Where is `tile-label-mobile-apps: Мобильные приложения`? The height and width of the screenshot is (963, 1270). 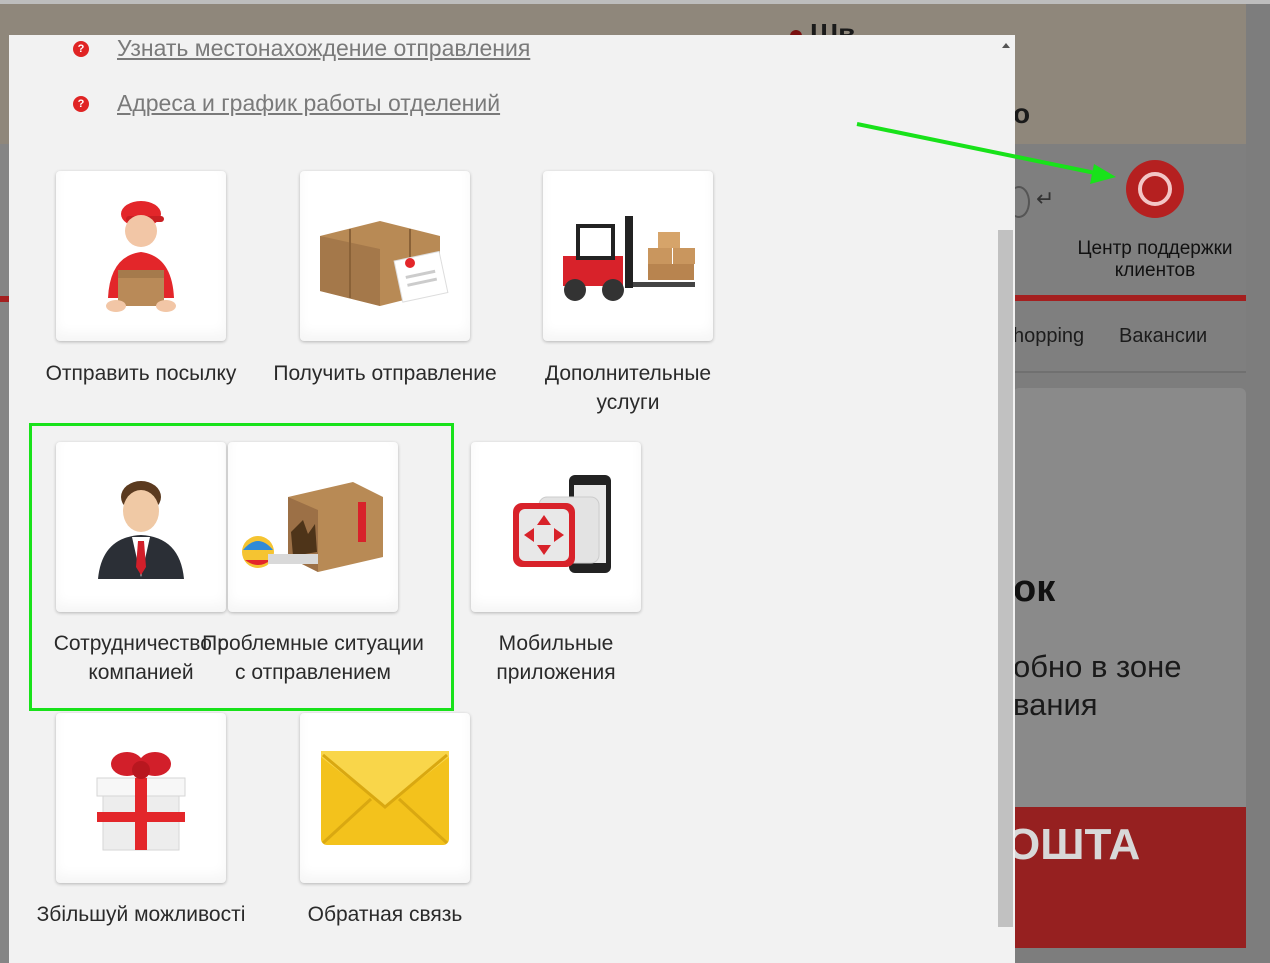 tile-label-mobile-apps: Мобильные приложения is located at coordinates (556, 658).